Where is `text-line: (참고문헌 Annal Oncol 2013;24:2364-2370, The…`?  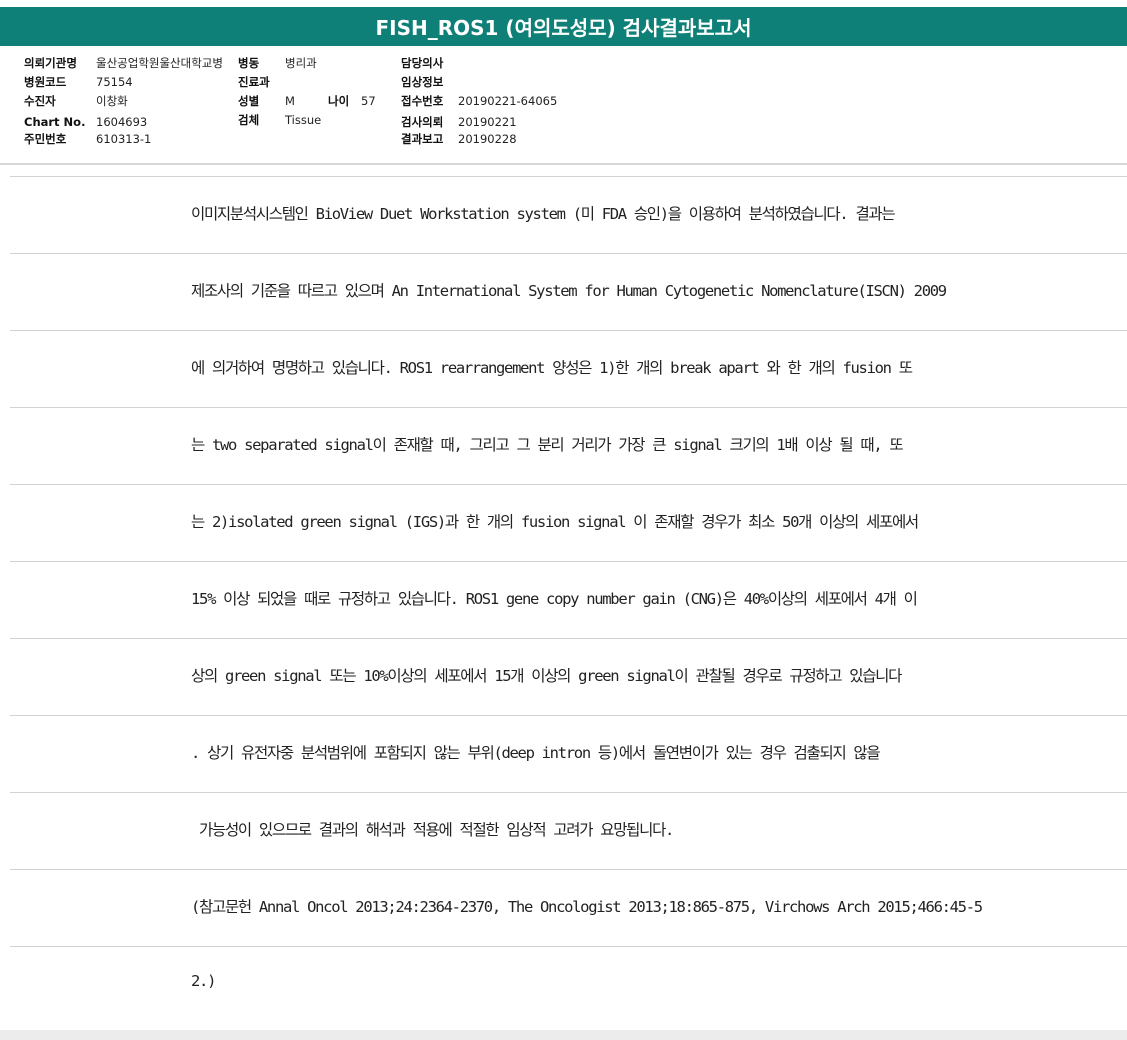
text-line: (참고문헌 Annal Oncol 2013;24:2364-2370, The… is located at coordinates (568, 907).